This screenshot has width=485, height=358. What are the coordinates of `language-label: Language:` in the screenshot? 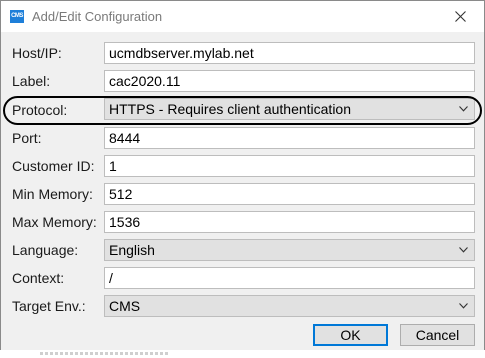 It's located at (45, 250).